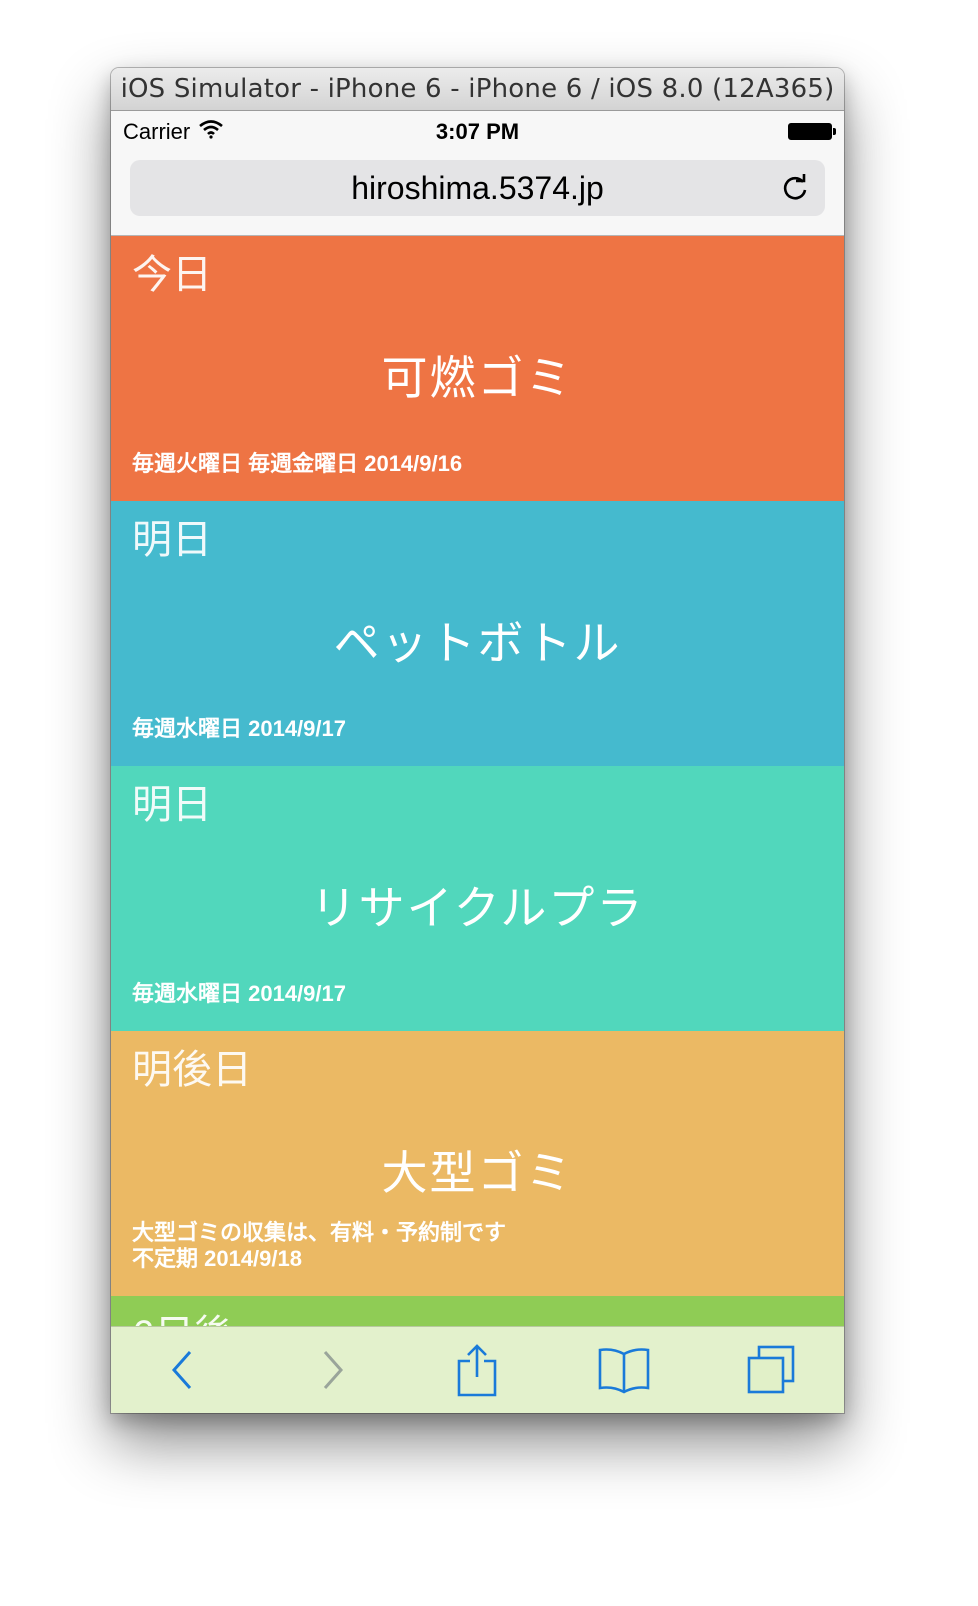  I want to click on garbage-card: 今日 可燃ゴミ 毎週火曜日 毎週金曜日 2014/9/16, so click(477, 368).